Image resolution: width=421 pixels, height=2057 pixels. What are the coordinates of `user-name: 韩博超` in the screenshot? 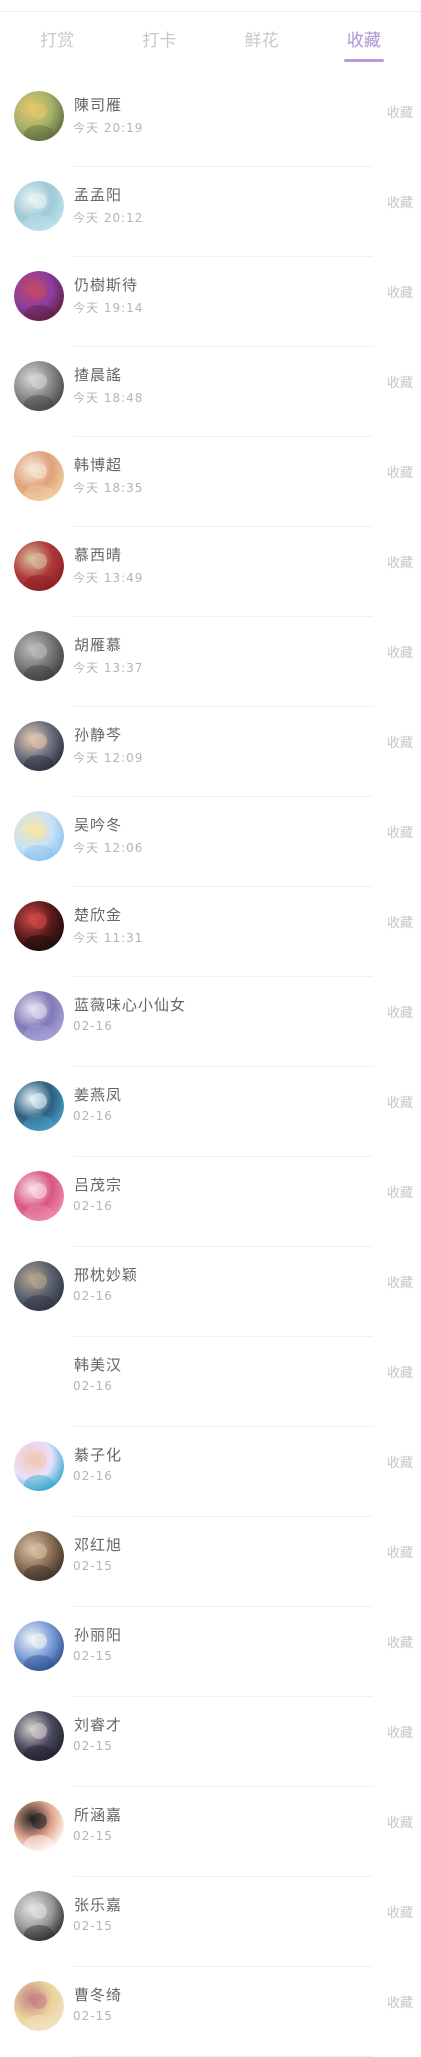 It's located at (98, 465).